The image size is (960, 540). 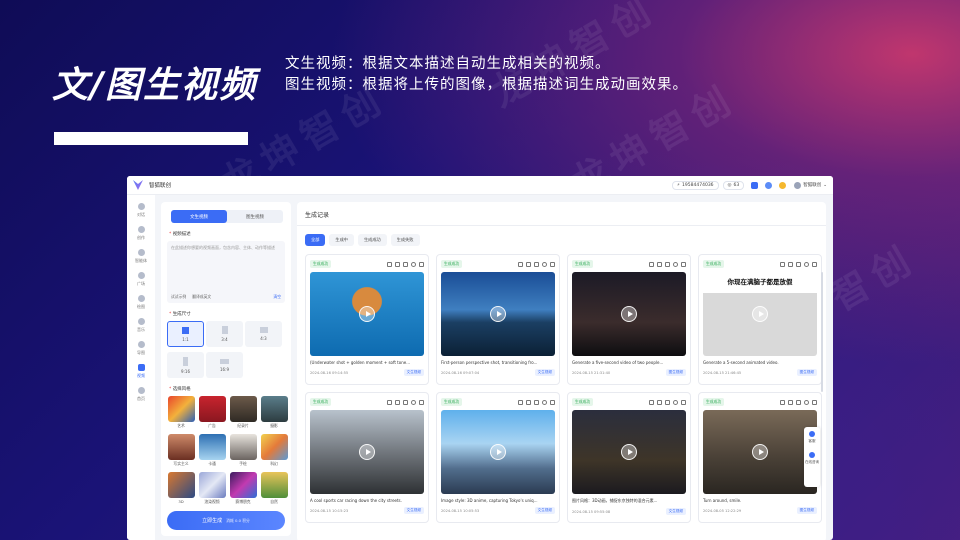 I want to click on tab-image-to-video: 图生视频, so click(x=255, y=216).